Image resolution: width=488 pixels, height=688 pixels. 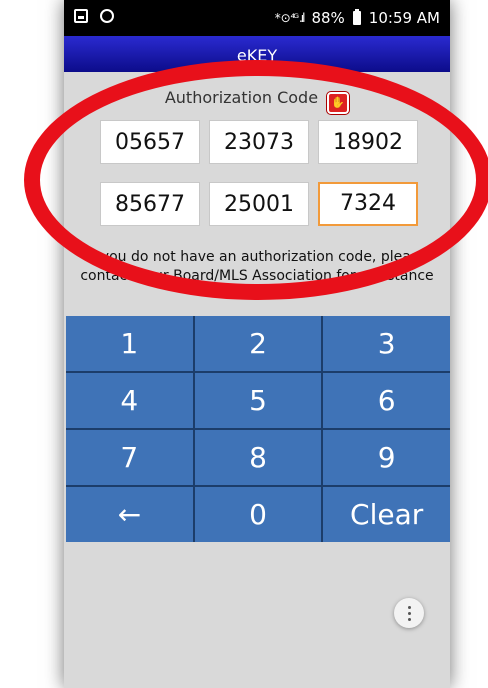 I want to click on key-6: 6, so click(x=386, y=400).